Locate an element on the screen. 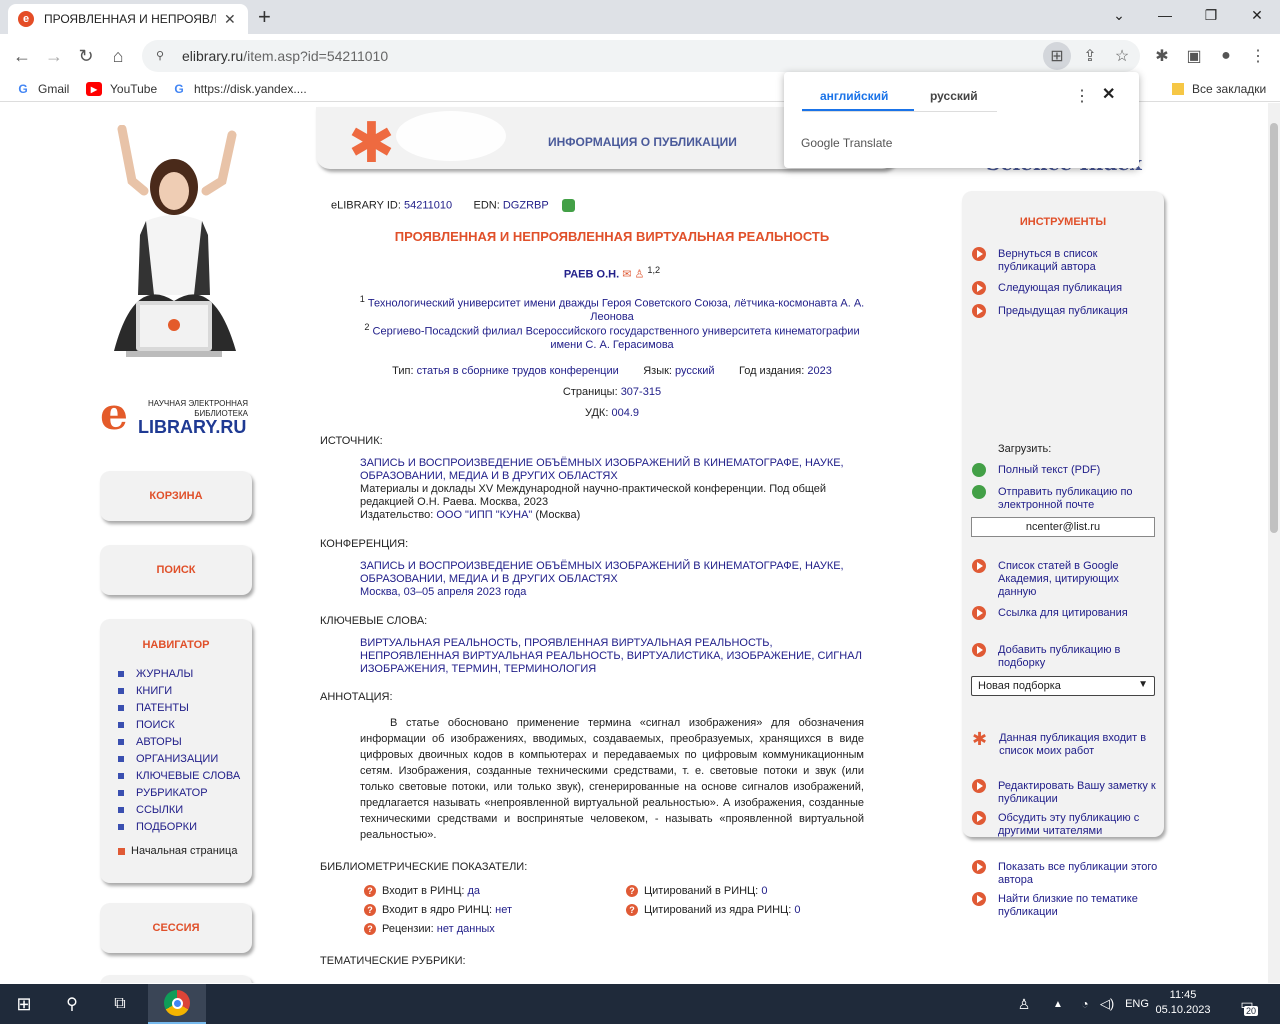 The height and width of the screenshot is (1024, 1280). session-button: СЕССИЯ is located at coordinates (176, 928).